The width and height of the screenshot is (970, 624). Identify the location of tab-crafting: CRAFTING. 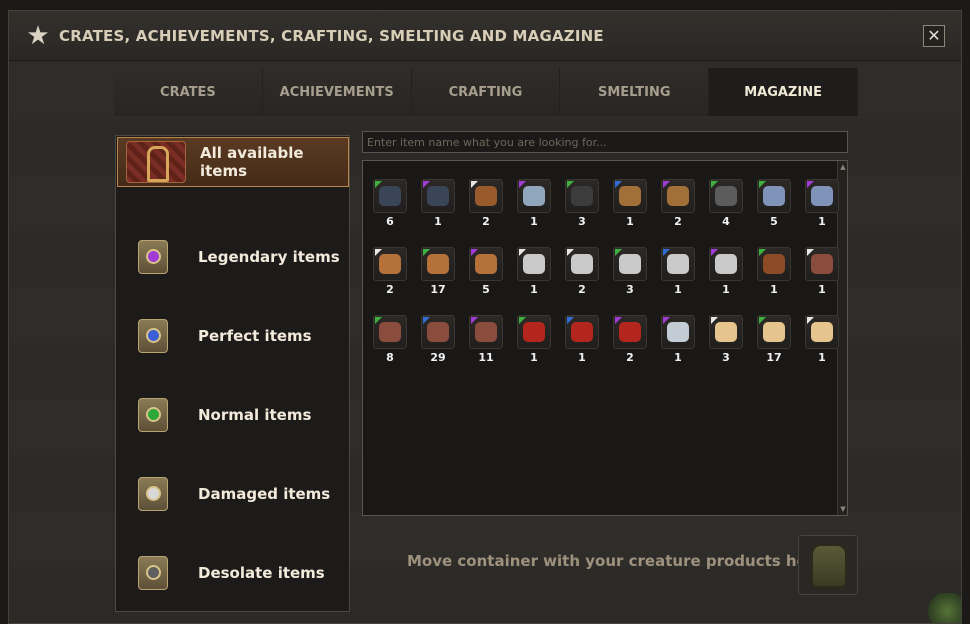
(486, 92).